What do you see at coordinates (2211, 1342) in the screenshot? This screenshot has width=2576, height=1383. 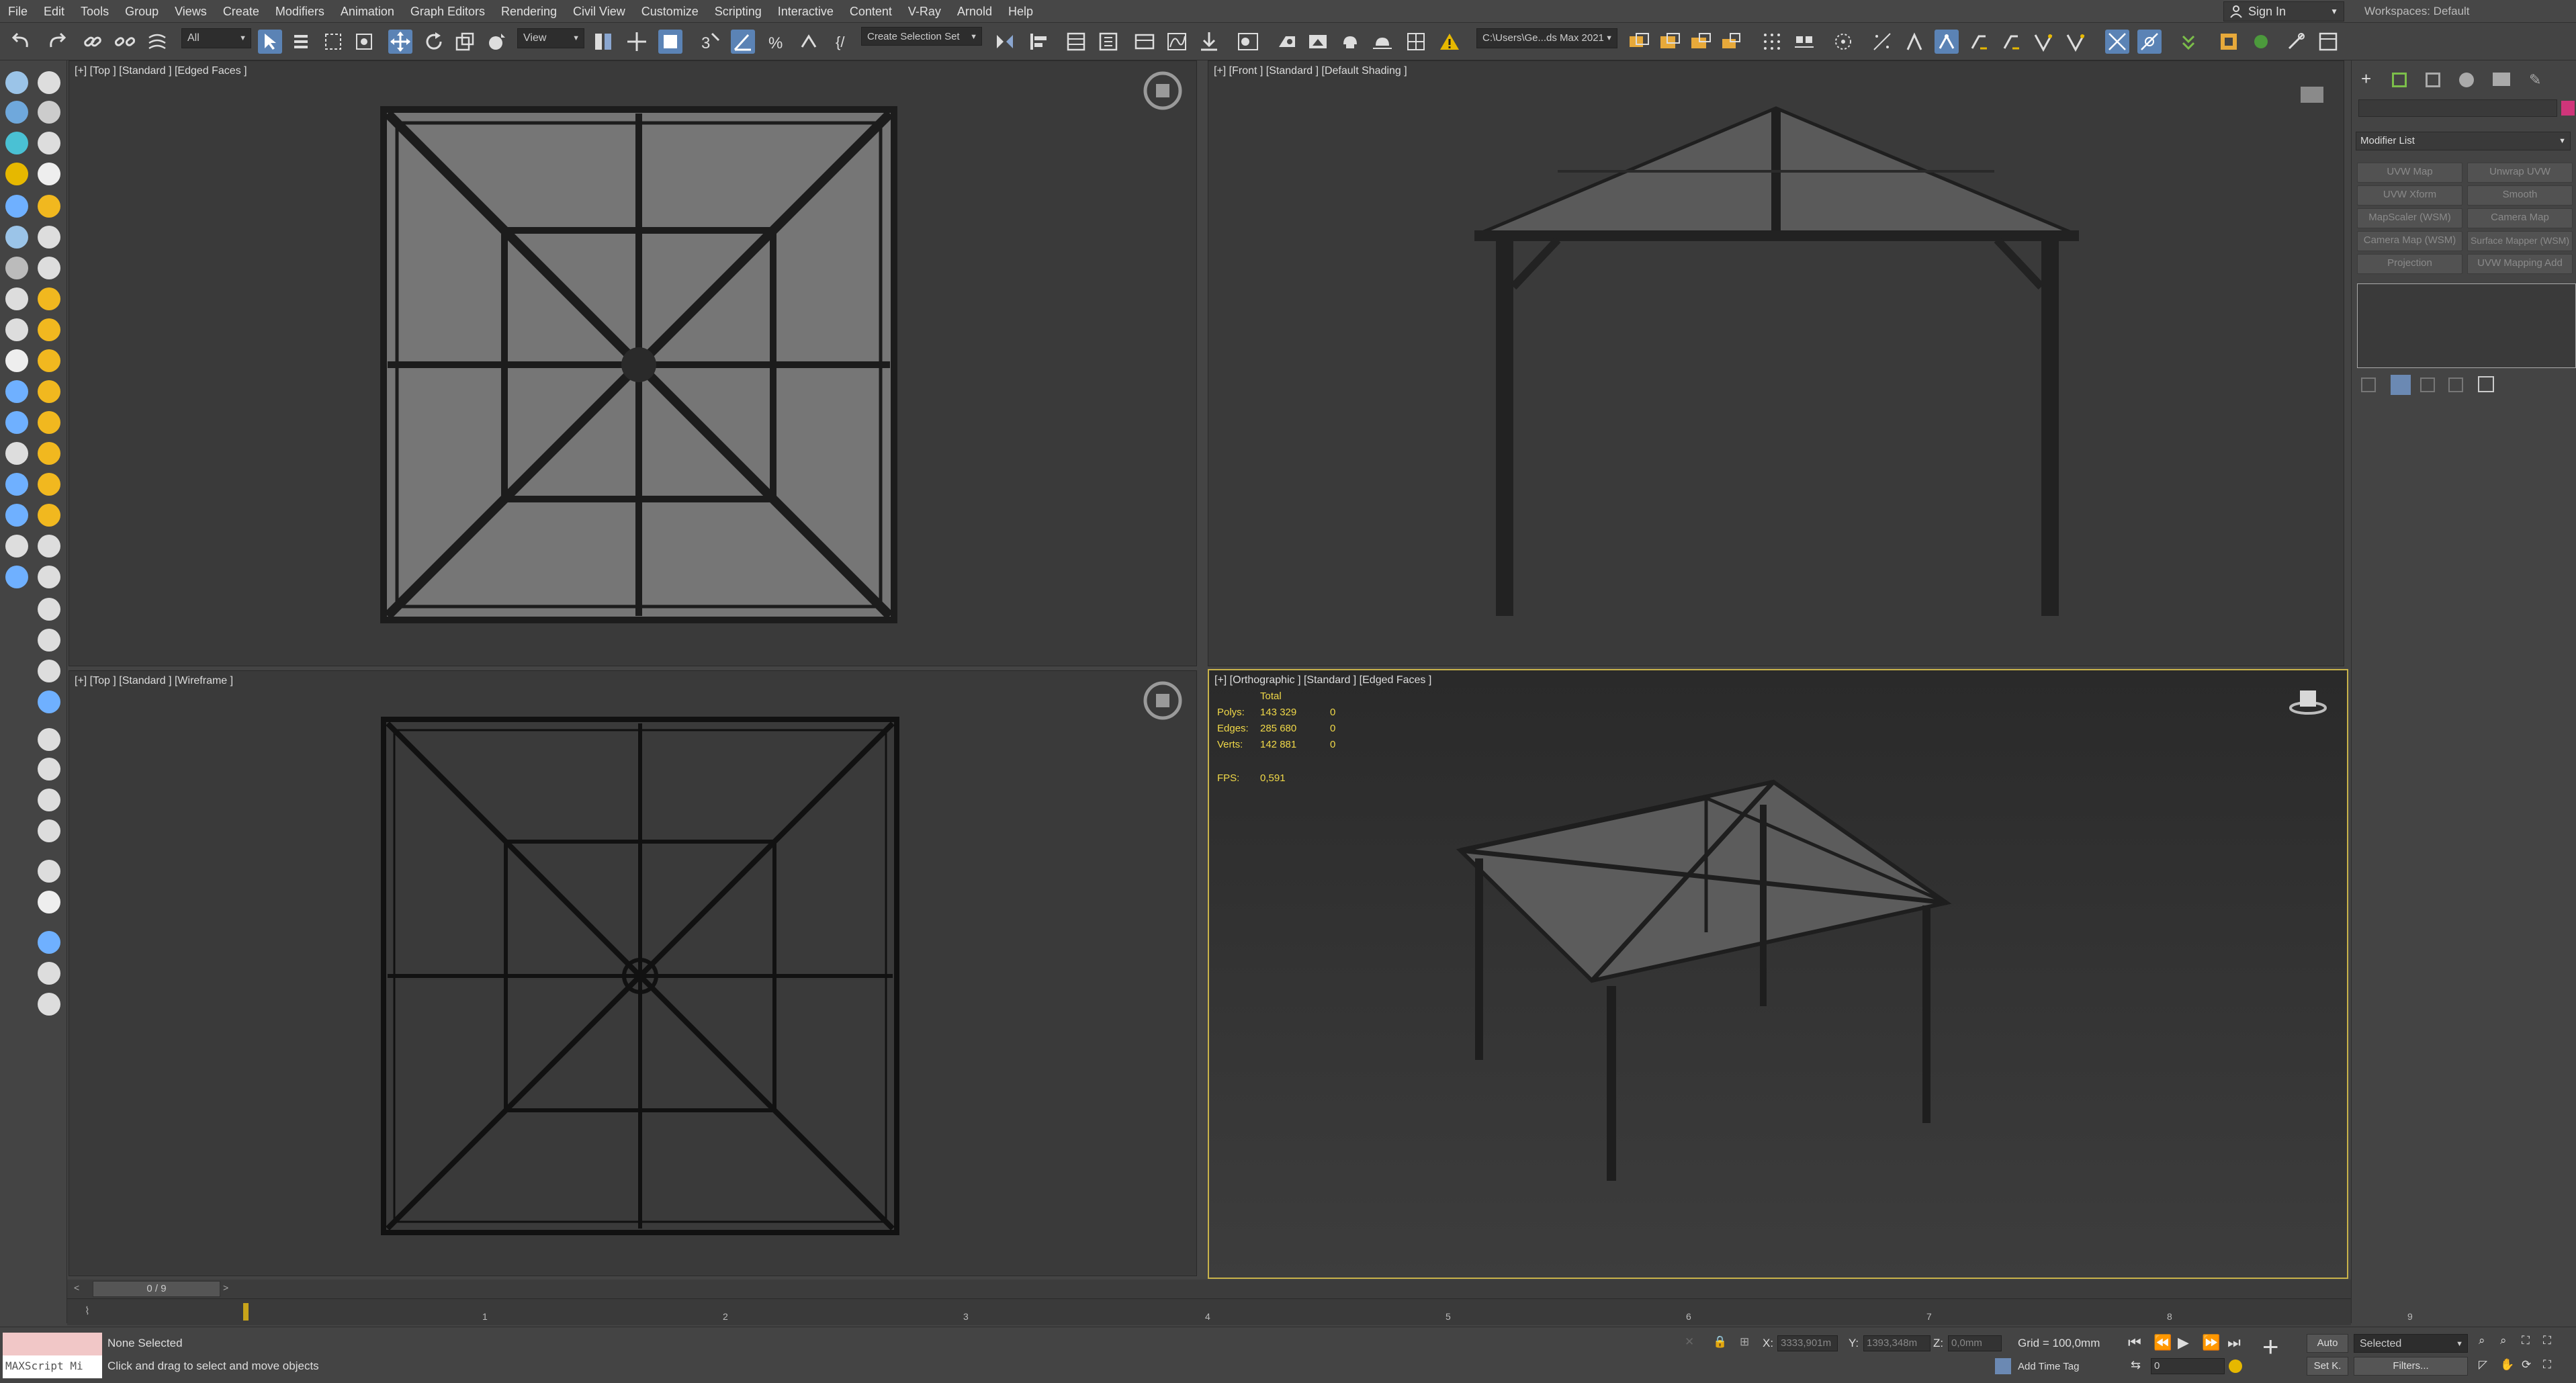 I see `next-frame-icon: ⏩` at bounding box center [2211, 1342].